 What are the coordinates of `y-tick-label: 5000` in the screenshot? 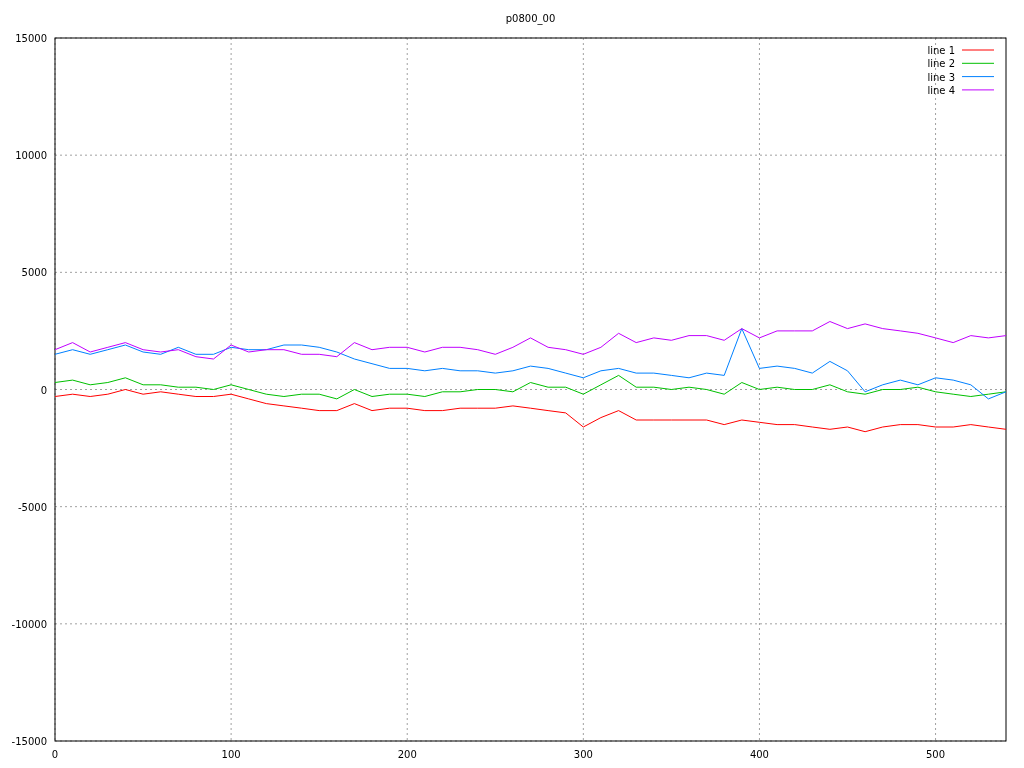 It's located at (34, 273).